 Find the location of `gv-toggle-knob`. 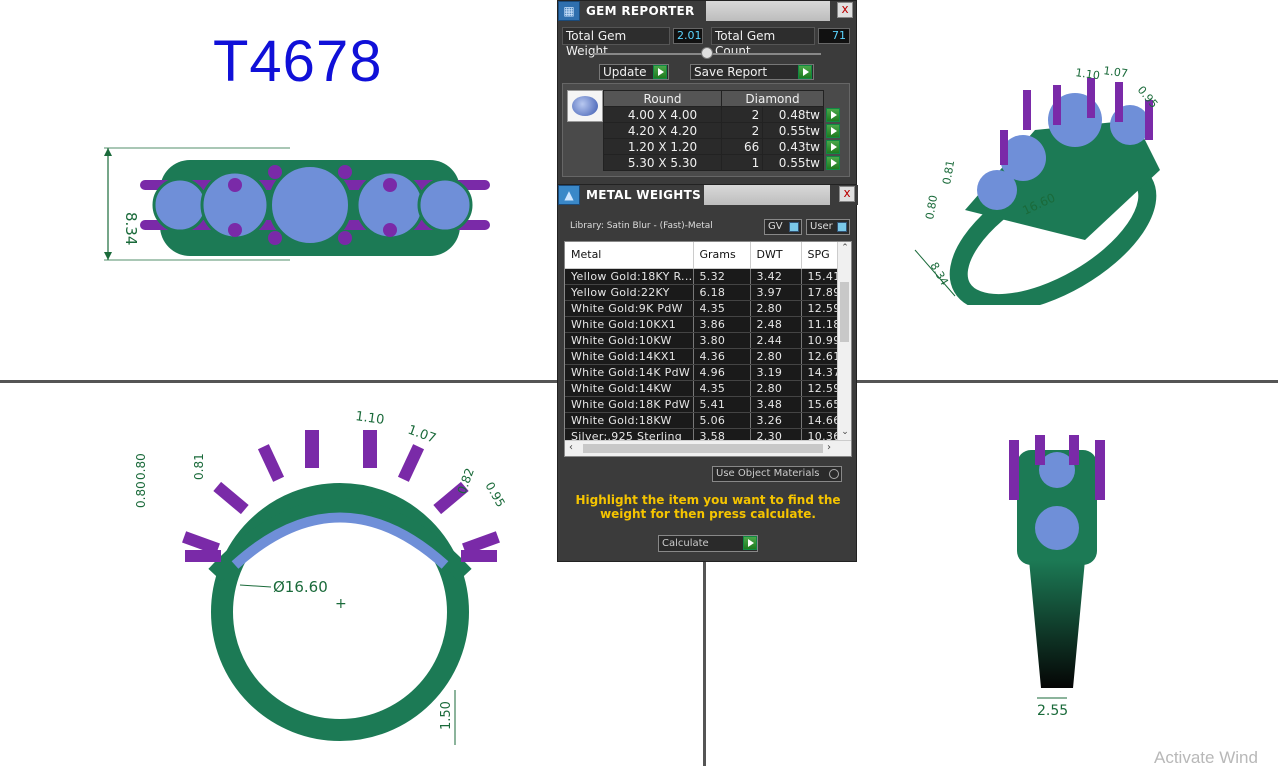

gv-toggle-knob is located at coordinates (794, 227).